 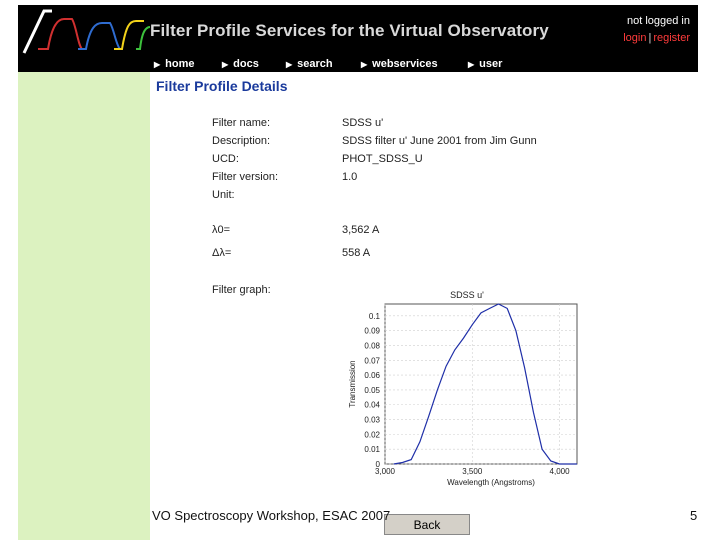 I want to click on ucd-label: UCD:, so click(x=225, y=159).